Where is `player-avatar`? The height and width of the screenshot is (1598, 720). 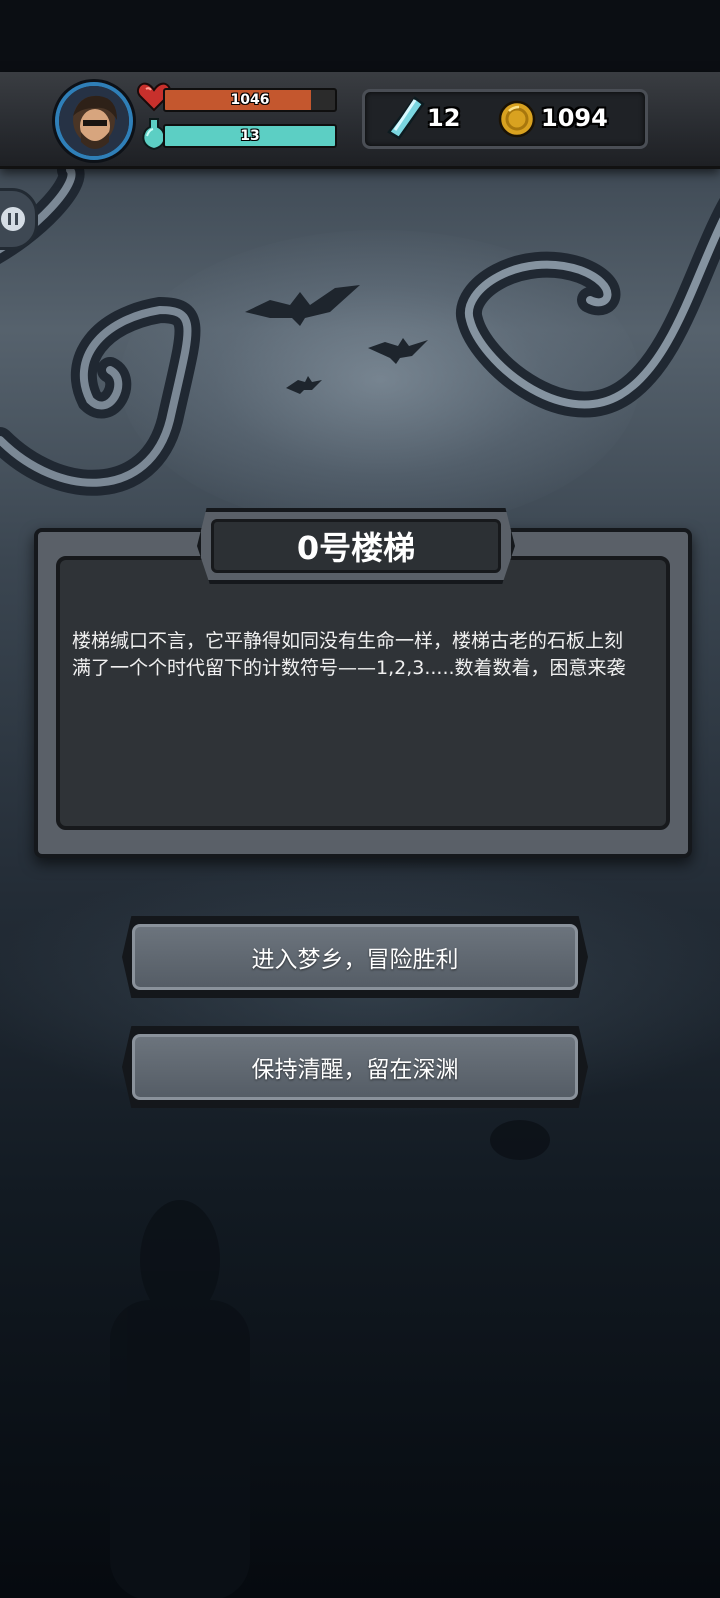 player-avatar is located at coordinates (94, 121).